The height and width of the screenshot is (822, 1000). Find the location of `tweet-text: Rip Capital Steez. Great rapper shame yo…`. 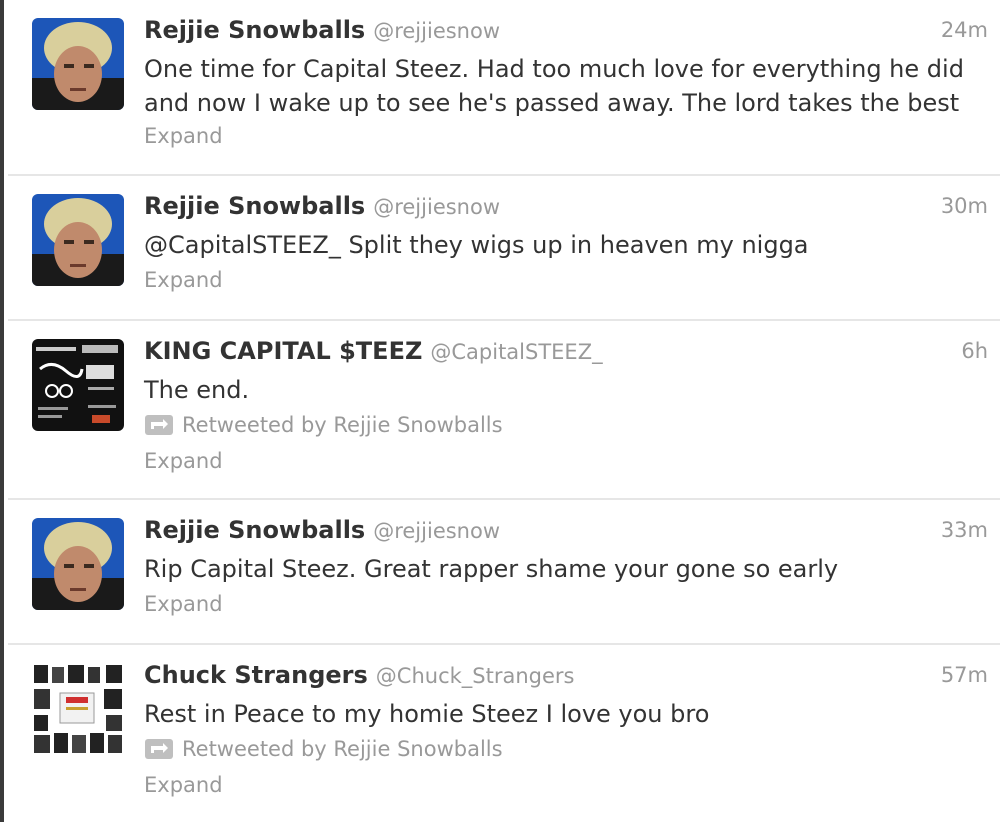

tweet-text: Rip Capital Steez. Great rapper shame yo… is located at coordinates (491, 569).